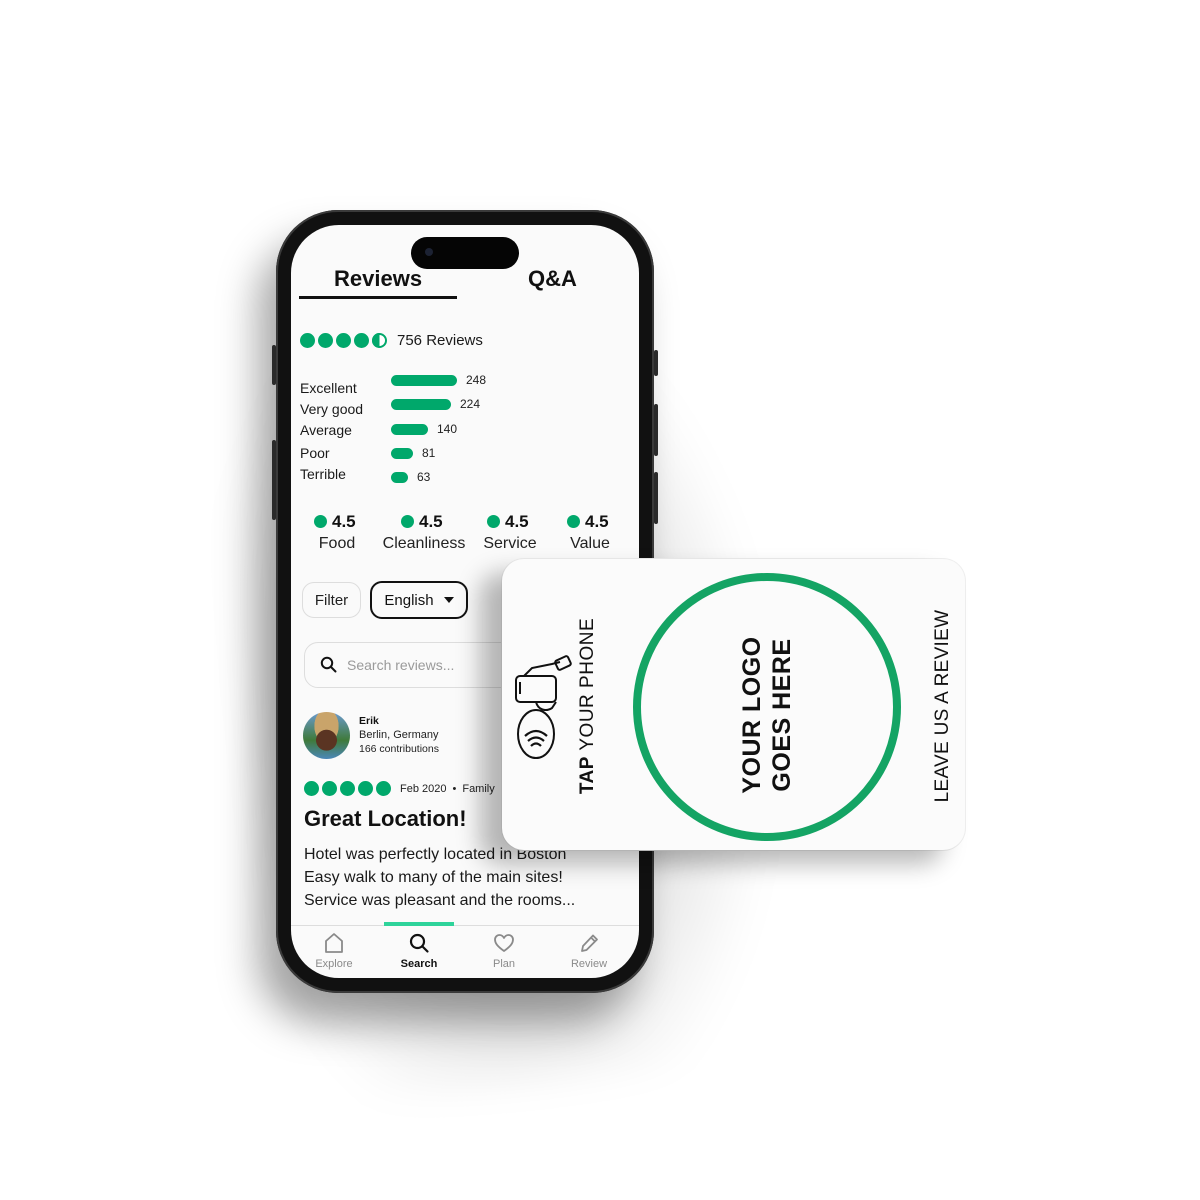 This screenshot has height=1200, width=1200. Describe the element at coordinates (337, 543) in the screenshot. I see `sub-rating-label: Food` at that location.